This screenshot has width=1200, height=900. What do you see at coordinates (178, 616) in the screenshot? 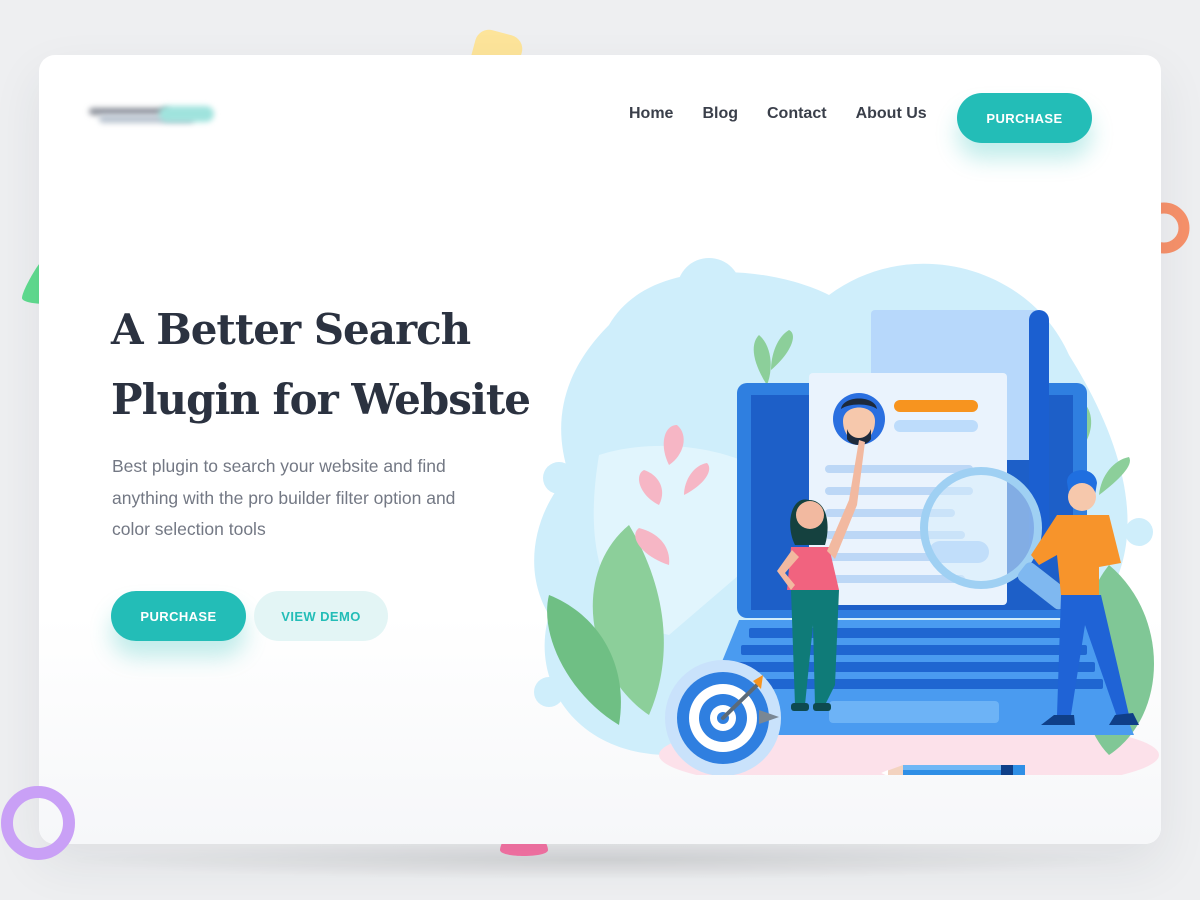
I see `hero-purchase-button: PURCHASE` at bounding box center [178, 616].